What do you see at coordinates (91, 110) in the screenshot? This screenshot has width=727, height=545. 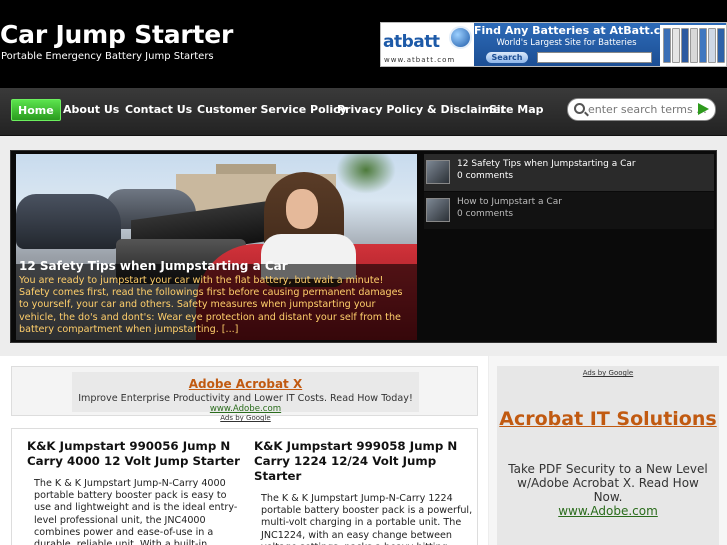 I see `nav-item-about-us: About Us` at bounding box center [91, 110].